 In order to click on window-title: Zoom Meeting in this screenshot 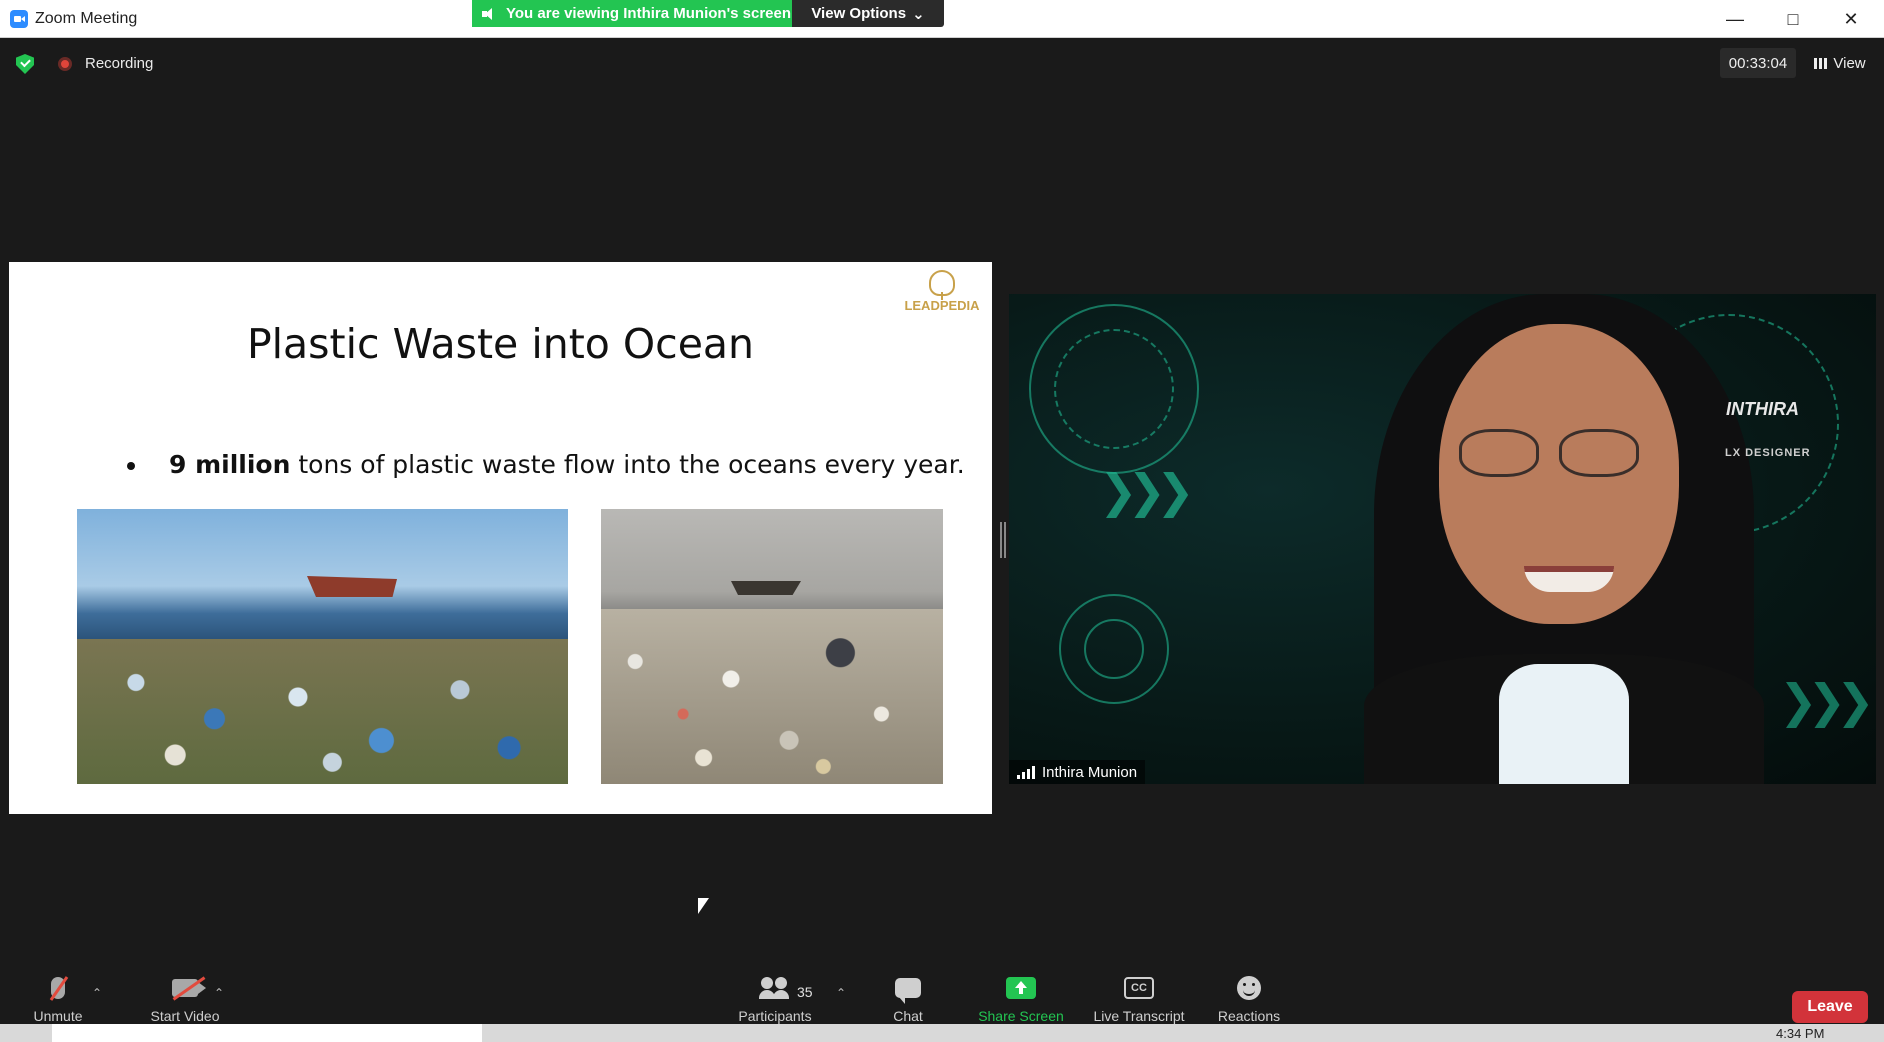, I will do `click(86, 18)`.